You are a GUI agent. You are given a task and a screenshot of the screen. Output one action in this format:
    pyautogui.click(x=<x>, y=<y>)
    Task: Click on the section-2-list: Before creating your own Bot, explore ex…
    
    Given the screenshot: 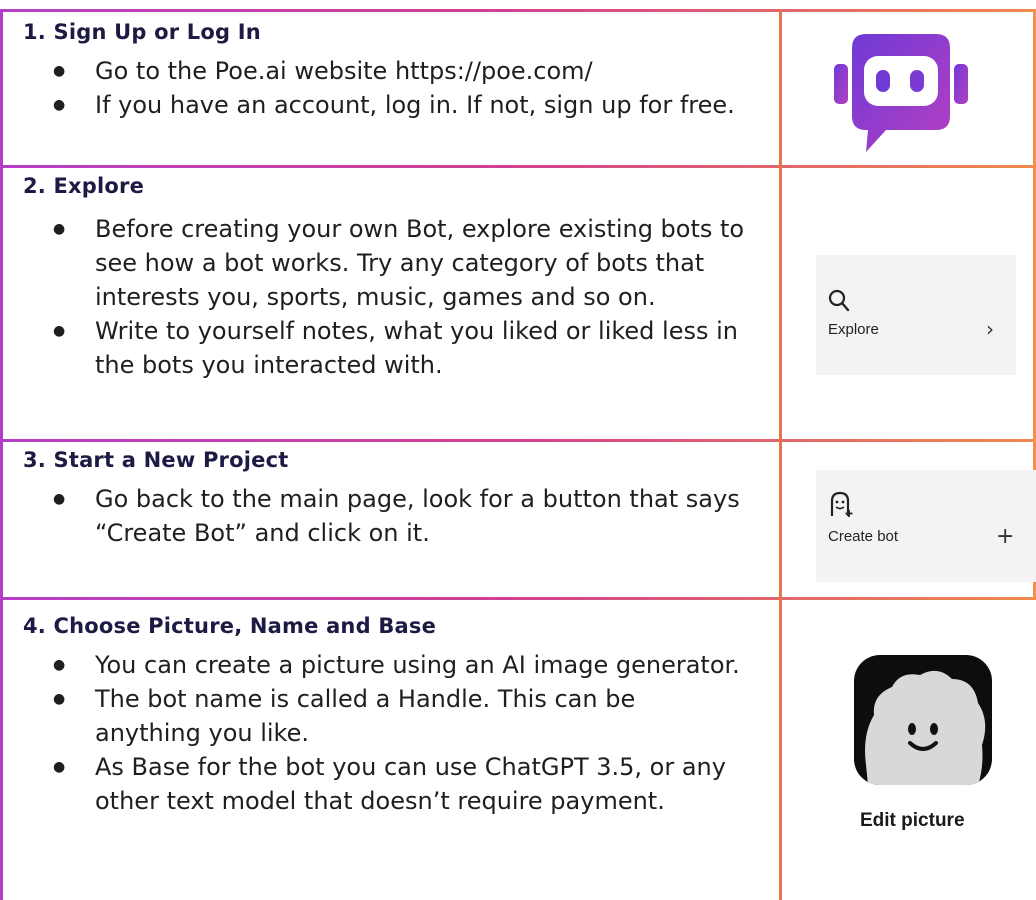 What is the action you would take?
    pyautogui.click(x=374, y=297)
    